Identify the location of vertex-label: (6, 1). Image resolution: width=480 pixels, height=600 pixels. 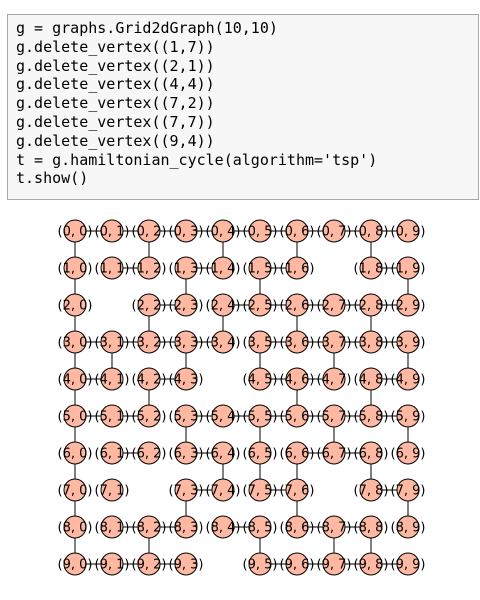
(112, 454).